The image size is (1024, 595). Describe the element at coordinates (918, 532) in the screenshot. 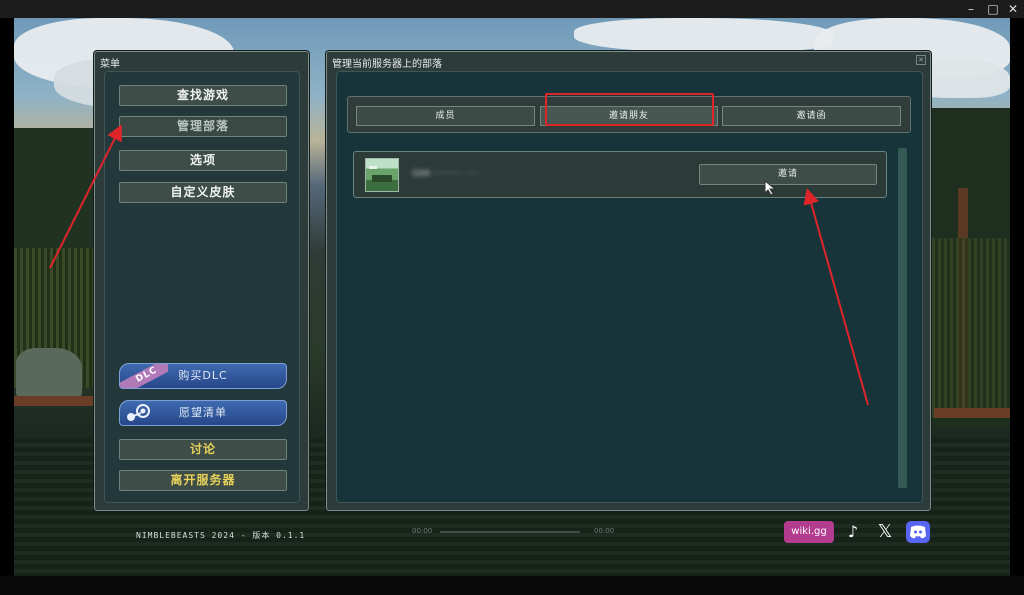

I see `discord-icon` at that location.